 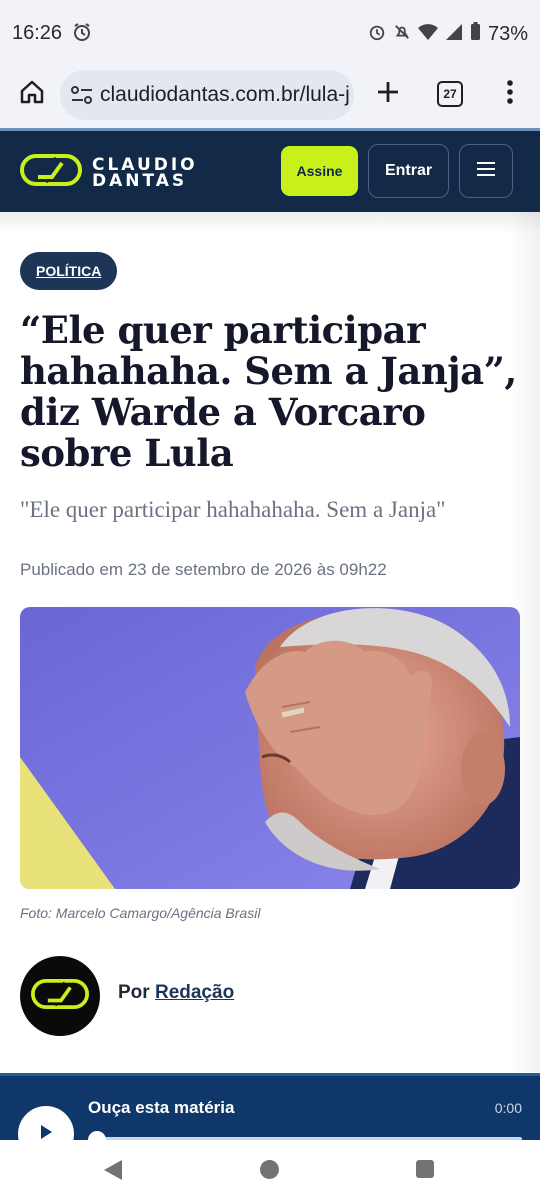 I want to click on url-text: claudiodantas.com.br/lula-janja, so click(x=225, y=94).